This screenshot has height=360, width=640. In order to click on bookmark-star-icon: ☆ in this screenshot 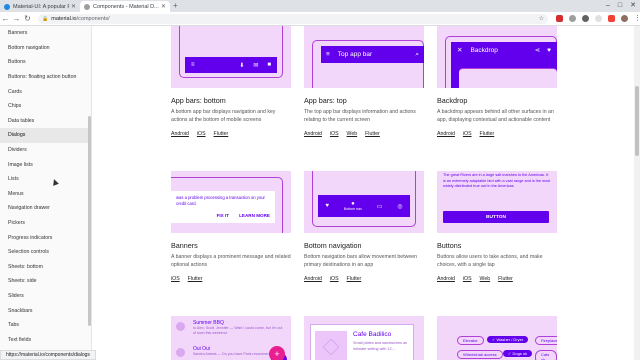, I will do `click(541, 18)`.